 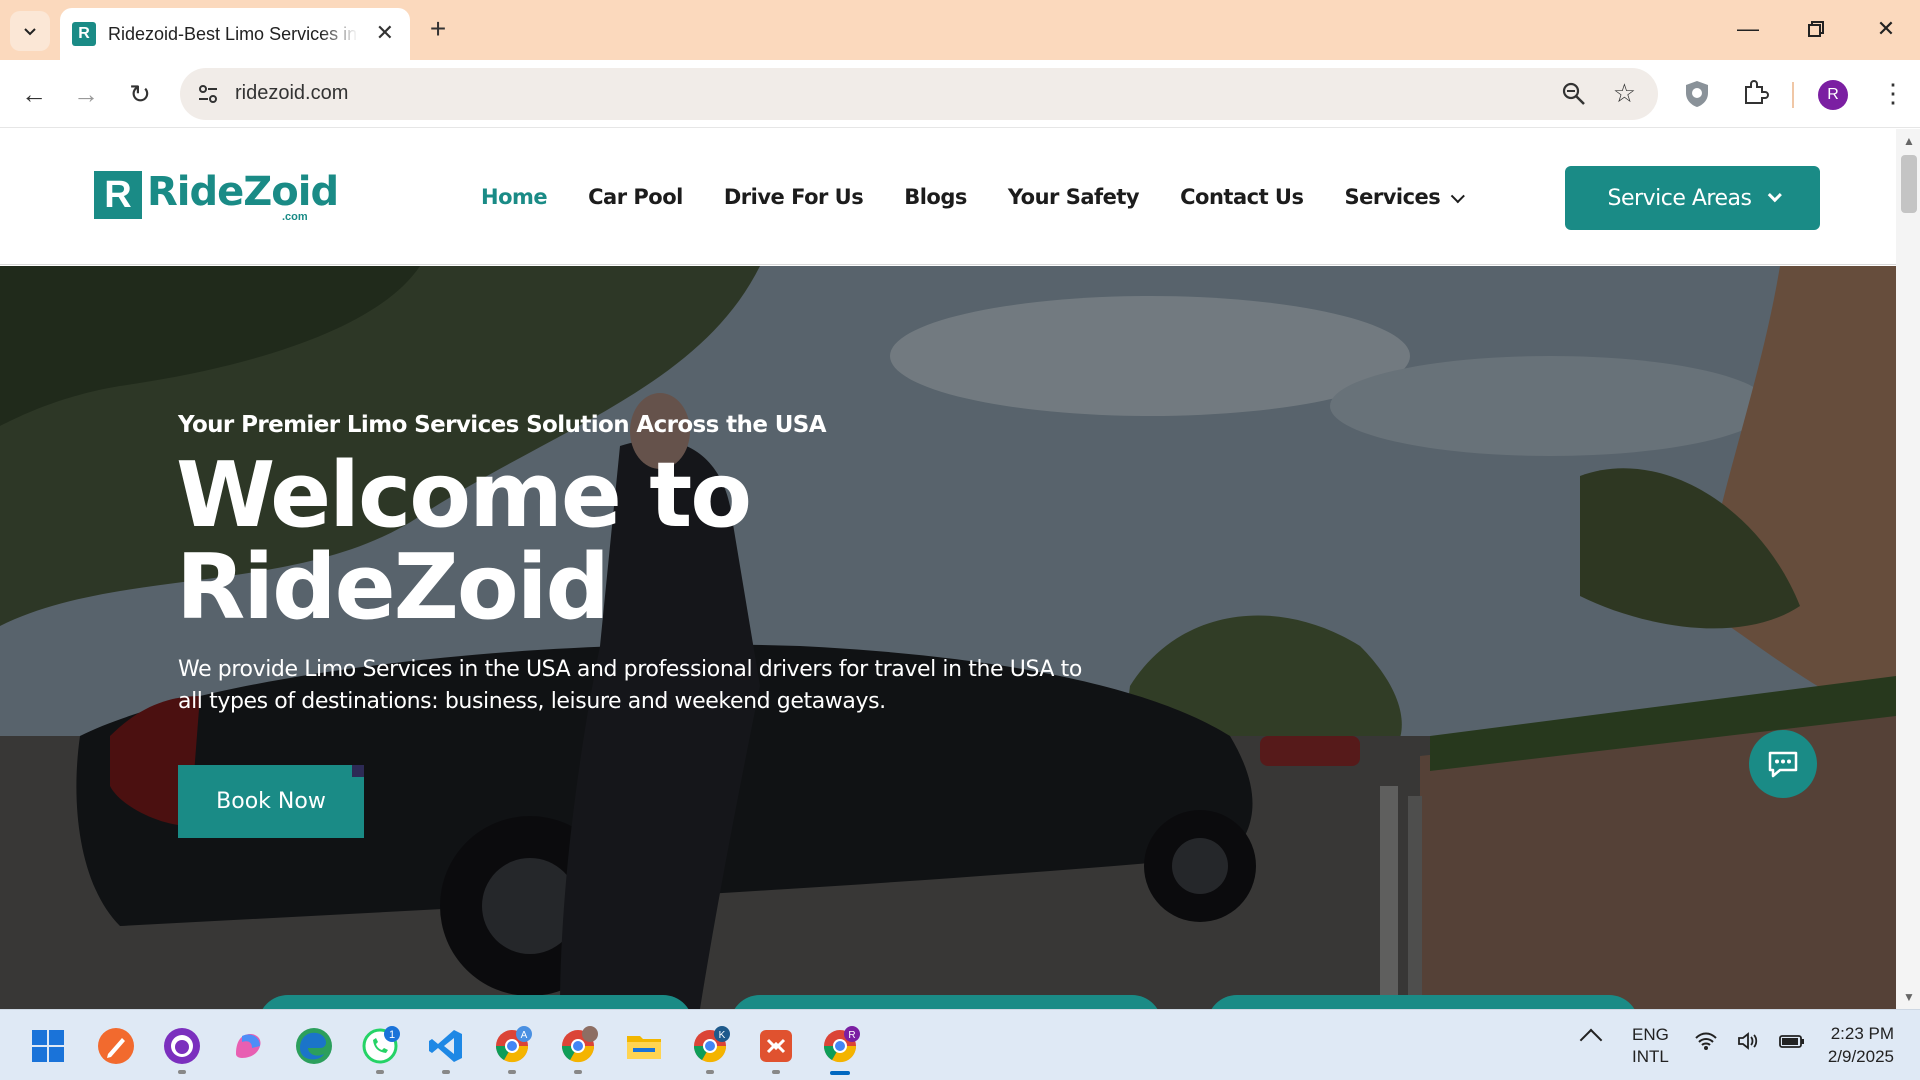 I want to click on clock-date: 2/9/2025, so click(x=1860, y=1056).